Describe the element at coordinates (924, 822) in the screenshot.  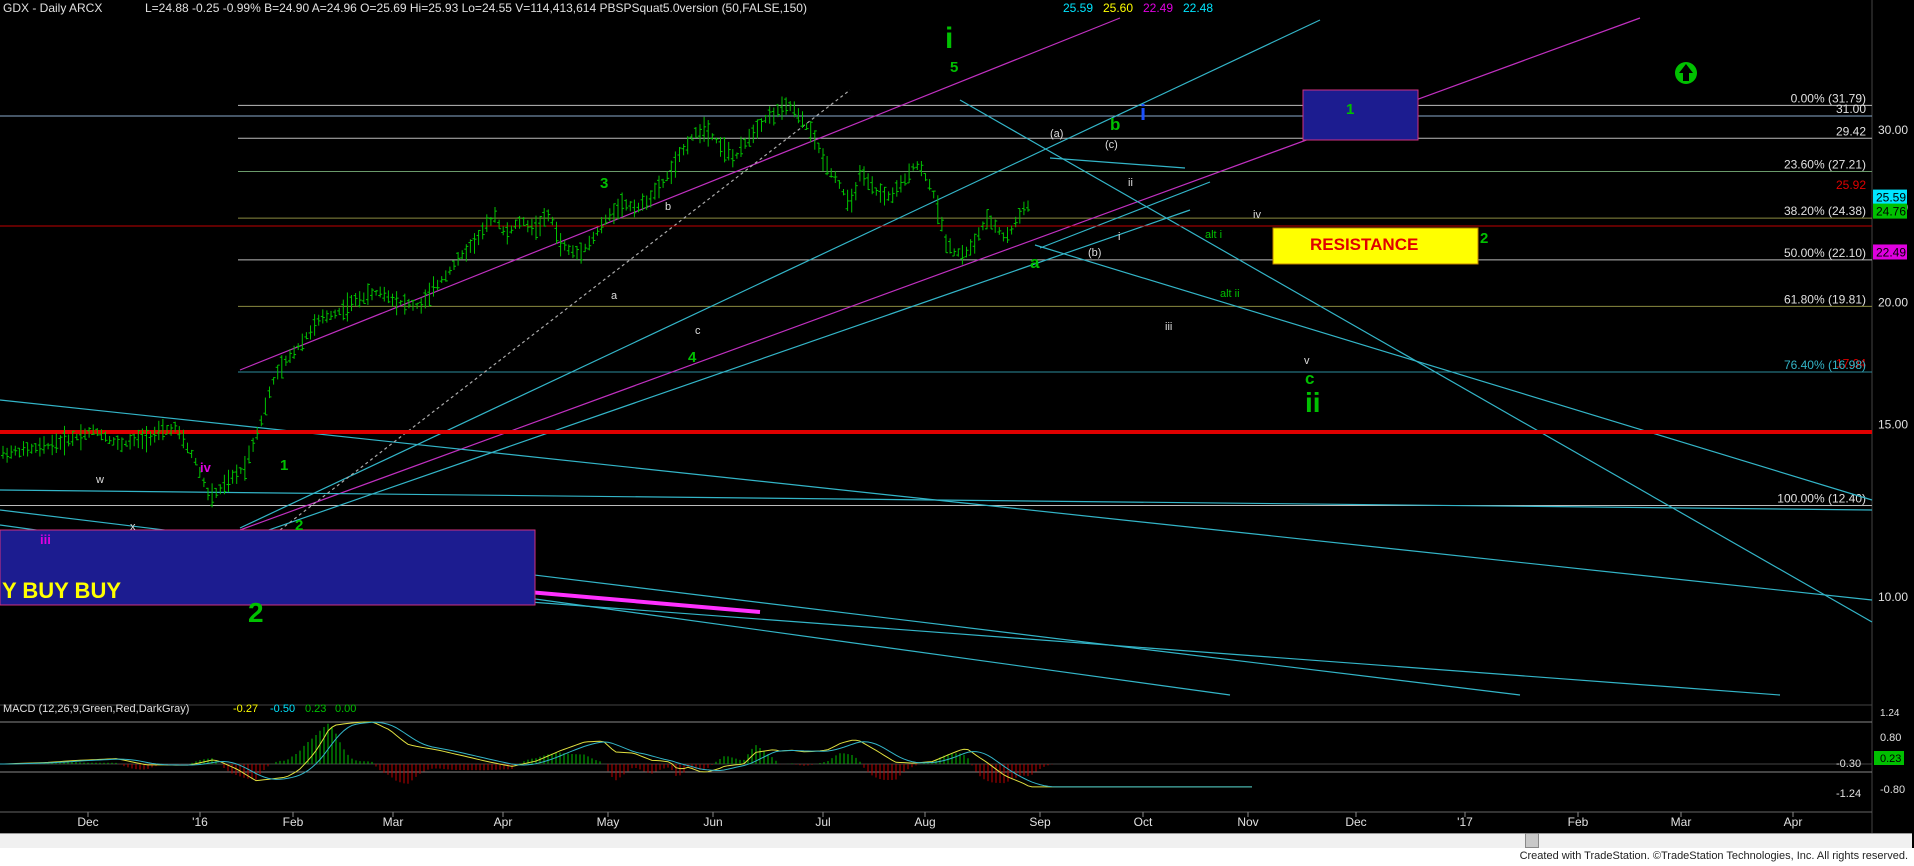
I see `date-tick-label: Aug` at that location.